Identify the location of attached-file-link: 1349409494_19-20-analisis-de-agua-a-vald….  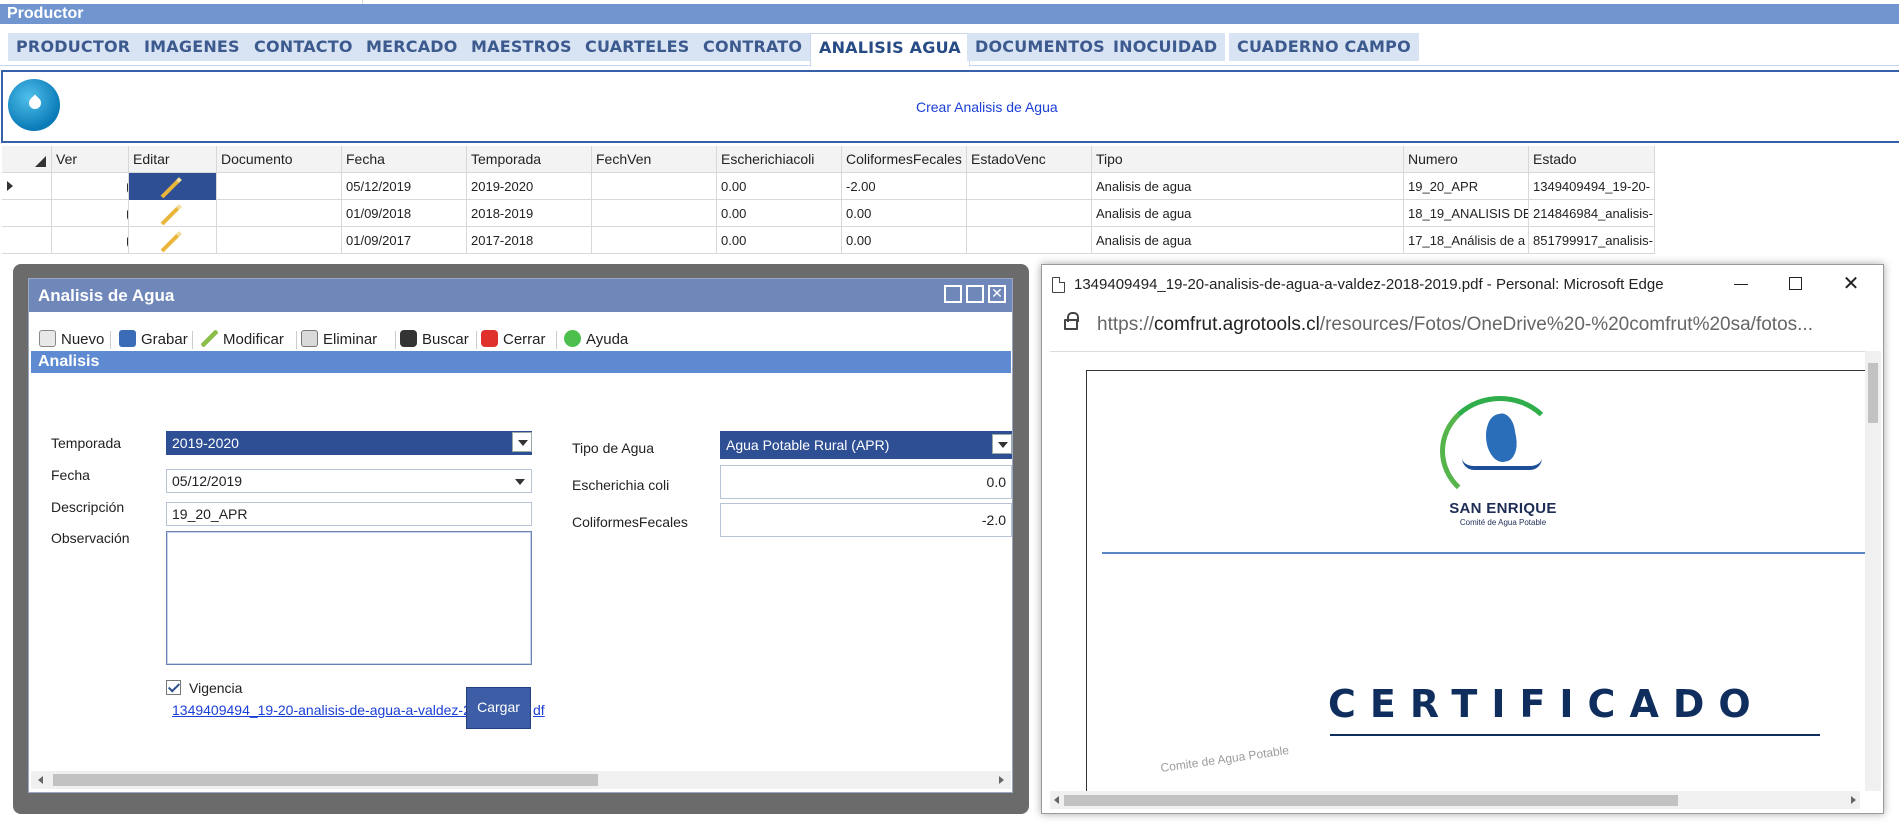
(325, 710).